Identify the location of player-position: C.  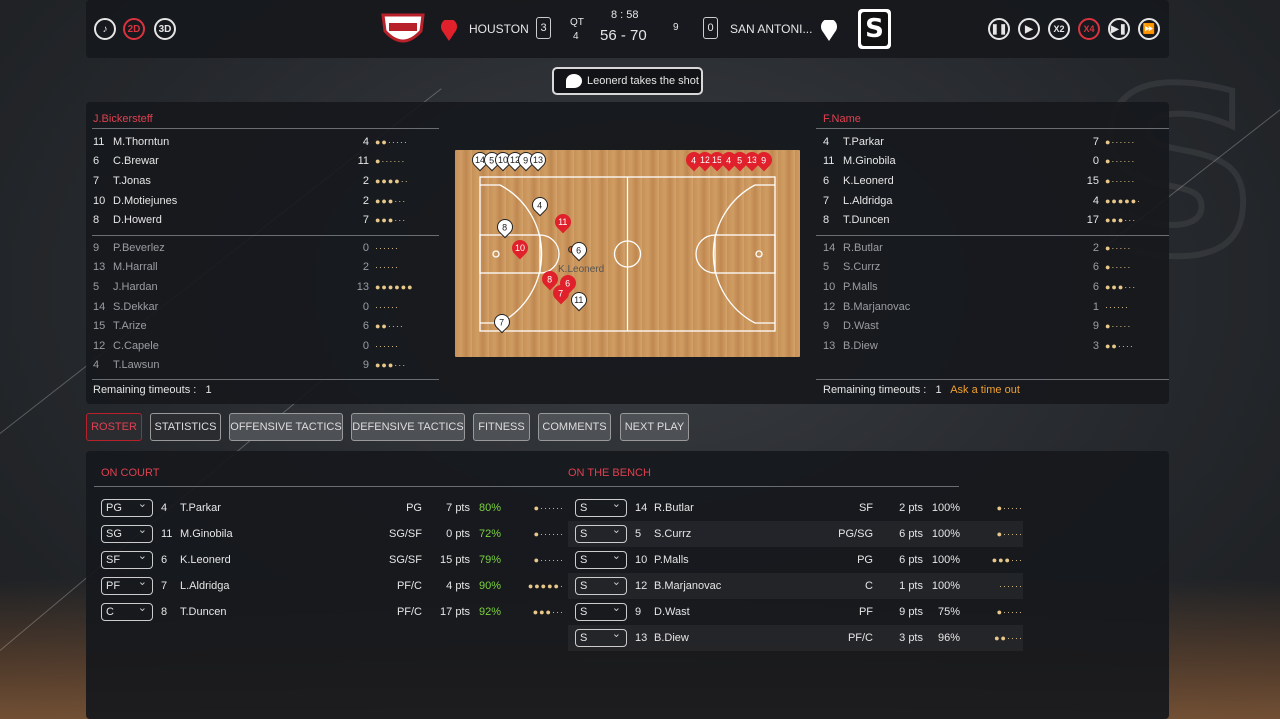
(869, 586).